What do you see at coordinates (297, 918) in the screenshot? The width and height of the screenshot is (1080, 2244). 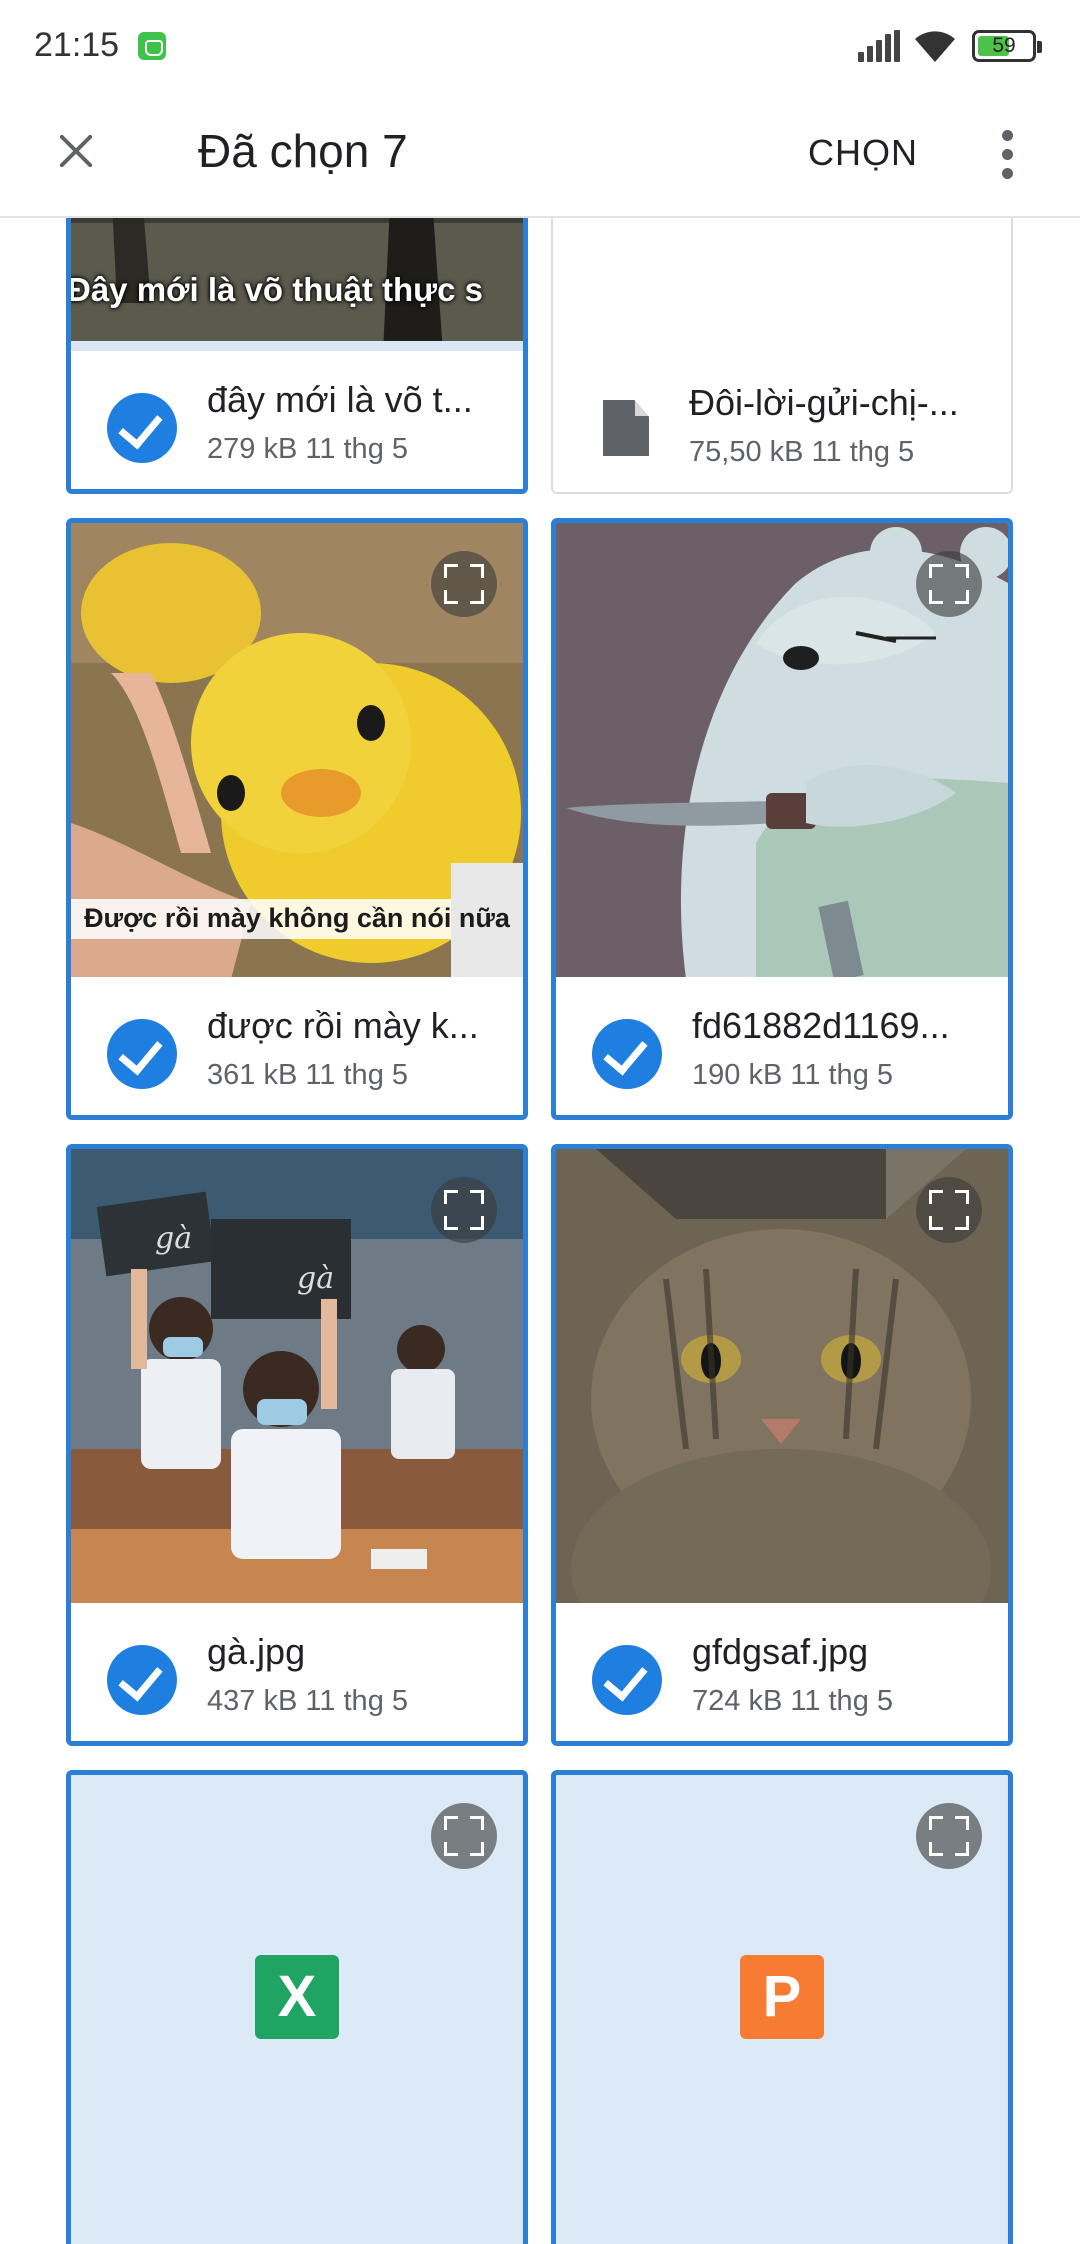 I see `thumbnail-caption: Được rồi mày không cần nói nữa` at bounding box center [297, 918].